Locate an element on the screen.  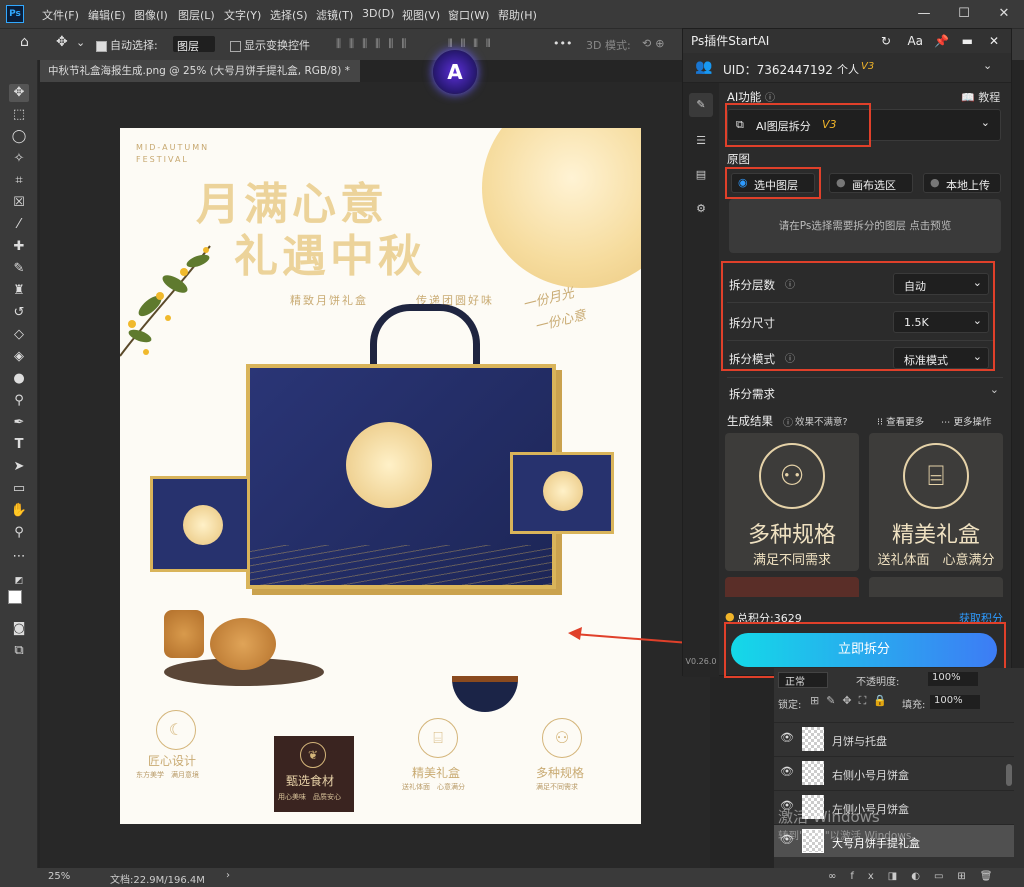
layer-actions-icons: ∞fx◨◐▭⊞🗑 is located at coordinates (917, 876).